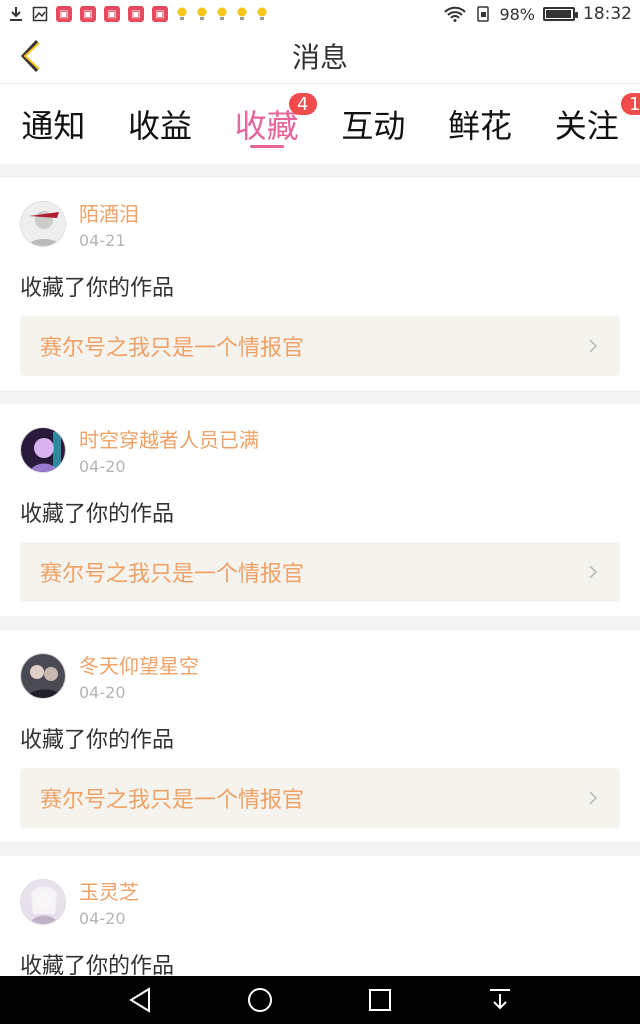  I want to click on page-title: 消息, so click(319, 57).